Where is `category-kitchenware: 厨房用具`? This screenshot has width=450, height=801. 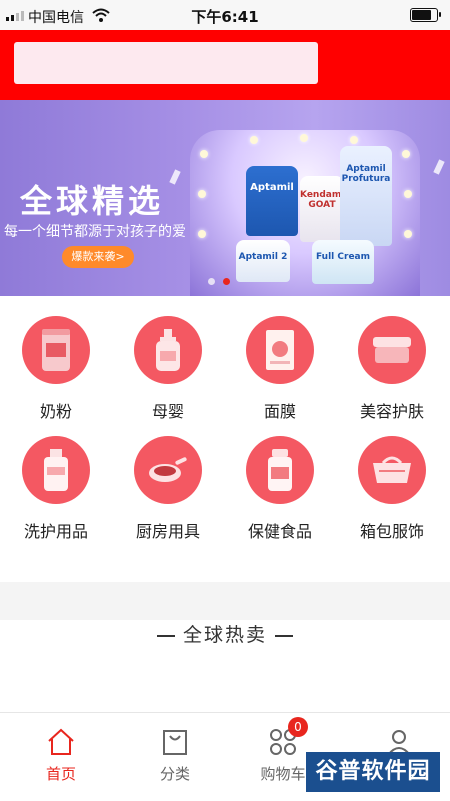 category-kitchenware: 厨房用具 is located at coordinates (168, 489).